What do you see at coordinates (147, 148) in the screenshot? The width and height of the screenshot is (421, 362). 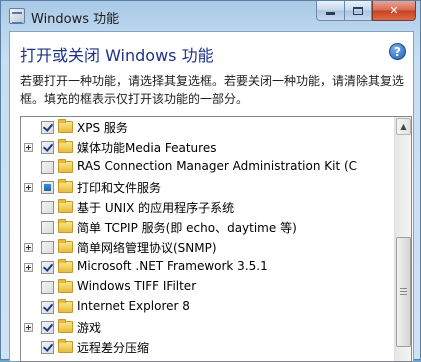 I see `feature-label: 媒体功能Media Features` at bounding box center [147, 148].